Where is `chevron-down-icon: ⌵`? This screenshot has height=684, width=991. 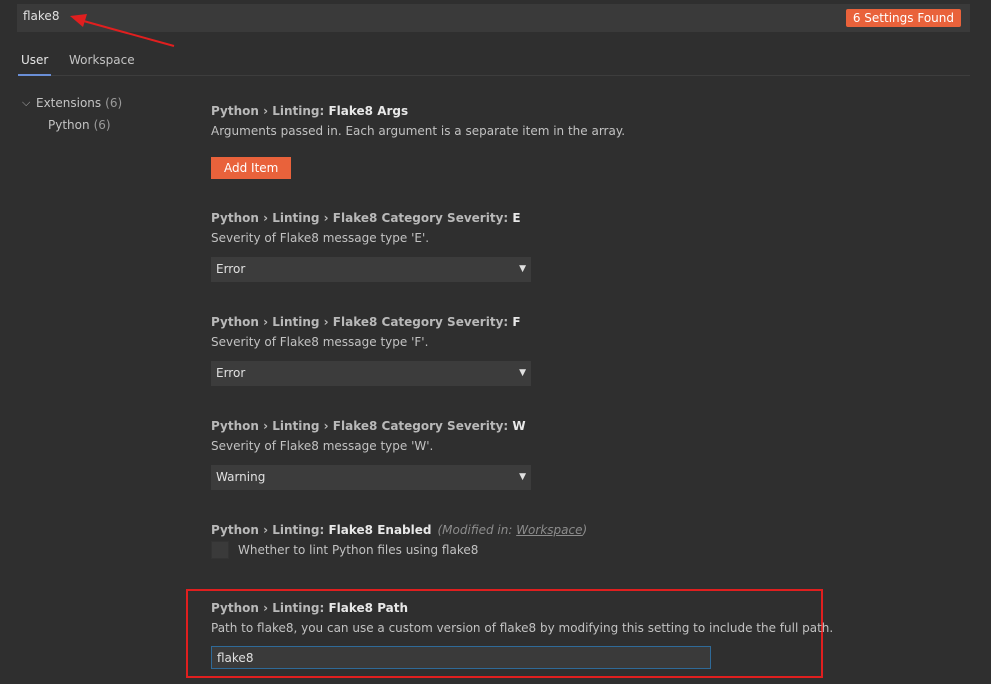
chevron-down-icon: ⌵ is located at coordinates (26, 102).